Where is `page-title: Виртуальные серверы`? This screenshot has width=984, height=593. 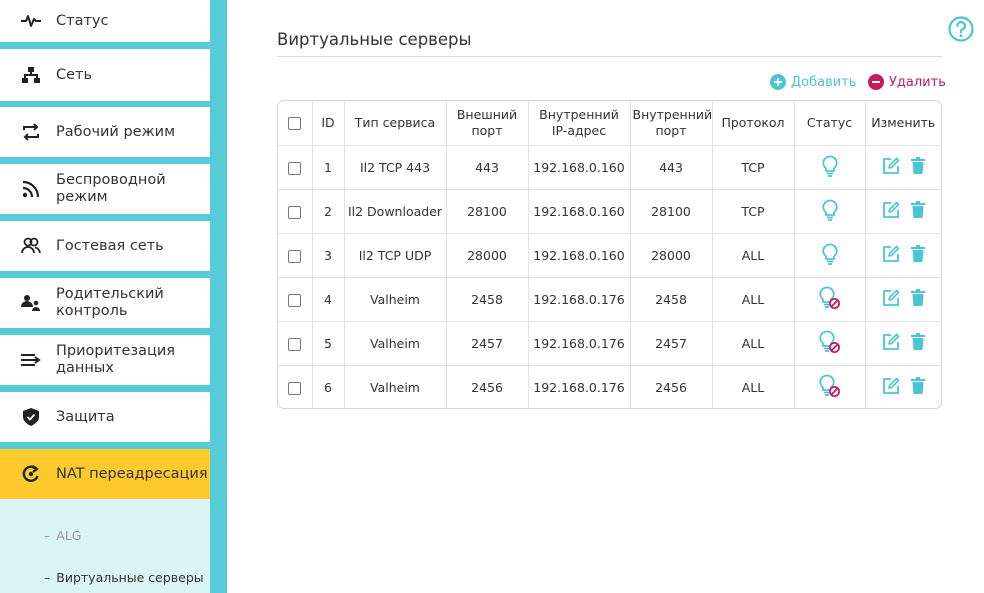
page-title: Виртуальные серверы is located at coordinates (374, 39).